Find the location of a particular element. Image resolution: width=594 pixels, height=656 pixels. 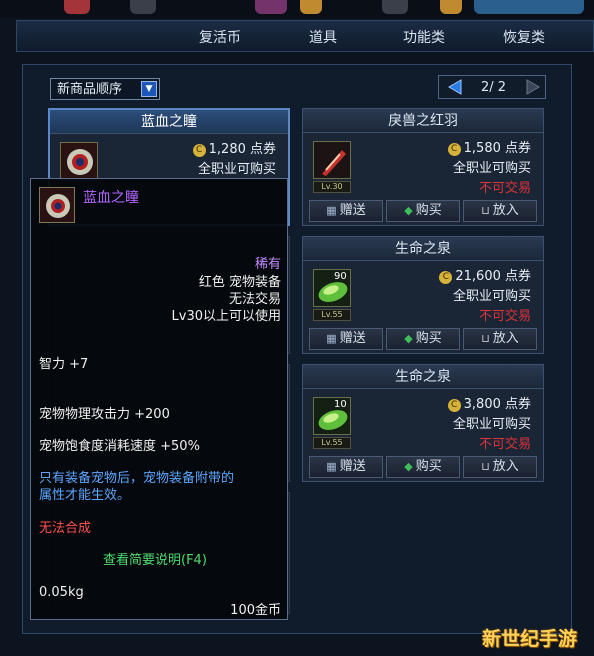

product-title: 蓝血之瞳 is located at coordinates (169, 122).